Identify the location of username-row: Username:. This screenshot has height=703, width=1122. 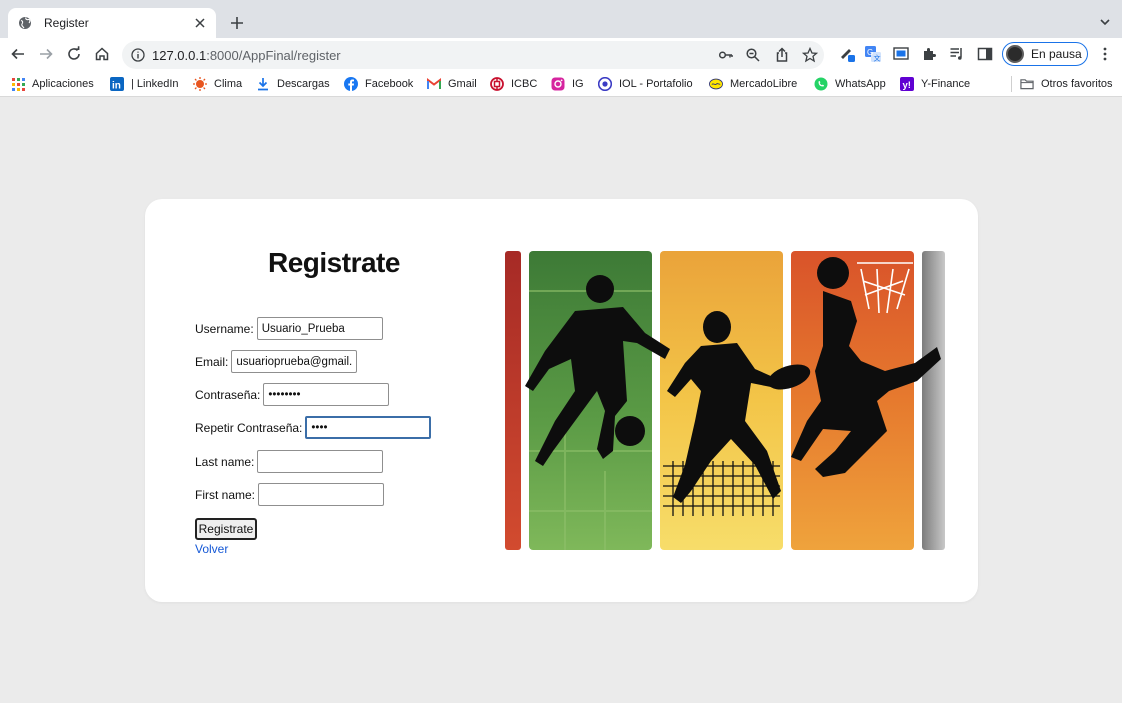
(289, 328).